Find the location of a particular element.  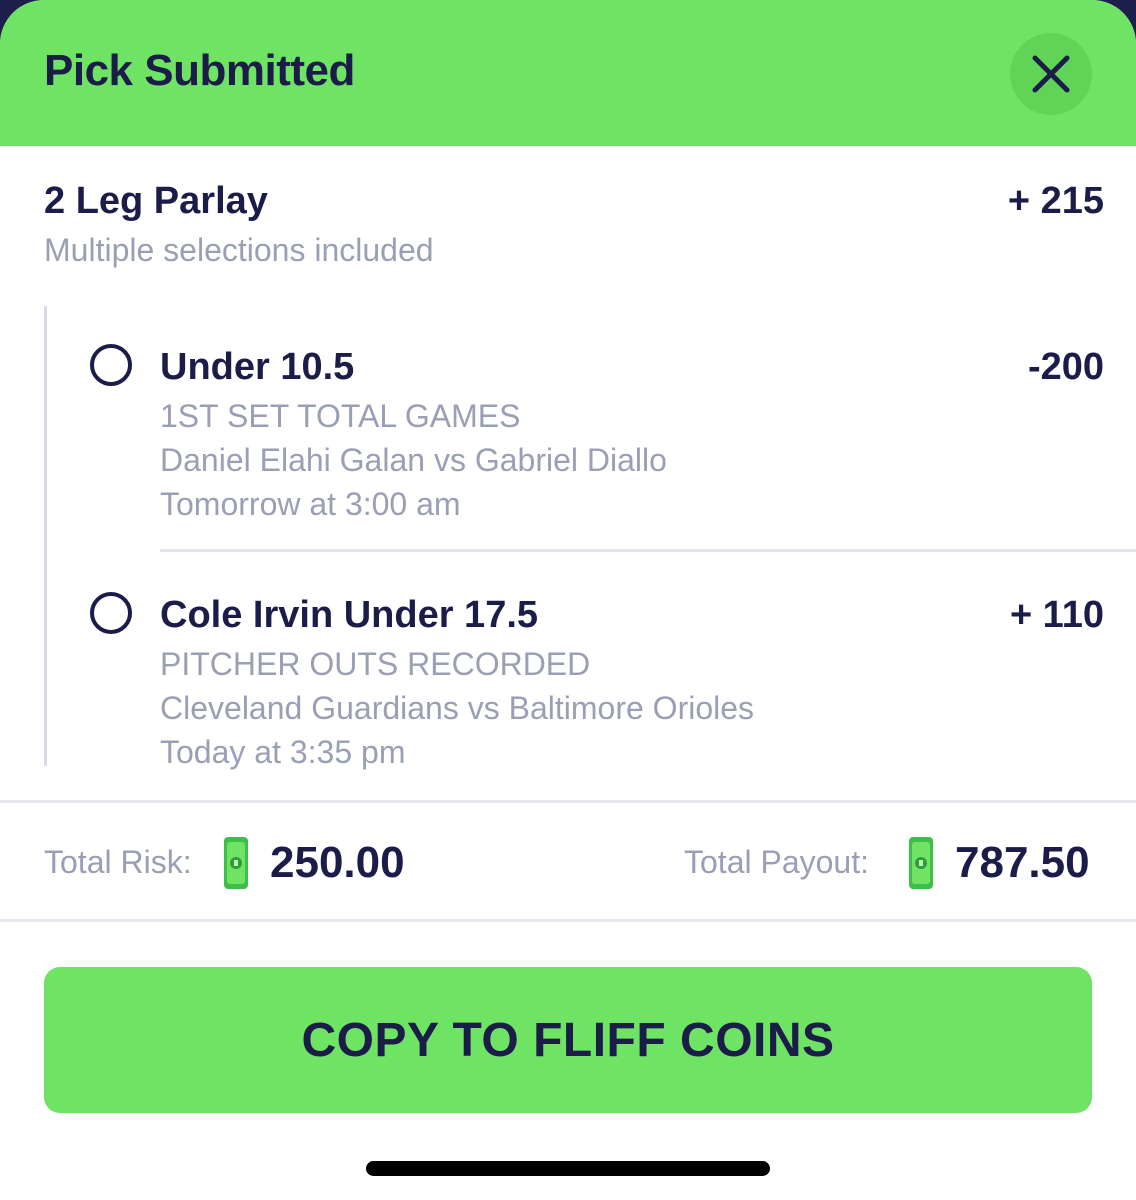

leg-matchup: Daniel Elahi Galan vs Gabriel Diallo is located at coordinates (413, 460).